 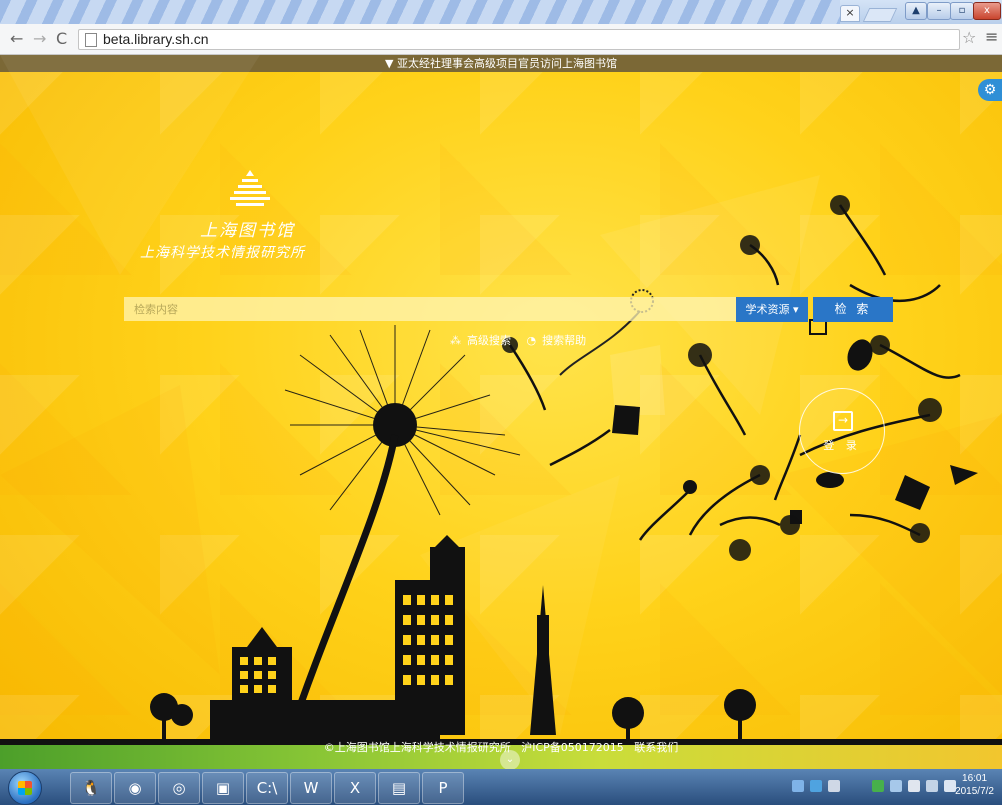 I want to click on start-button, so click(x=25, y=788).